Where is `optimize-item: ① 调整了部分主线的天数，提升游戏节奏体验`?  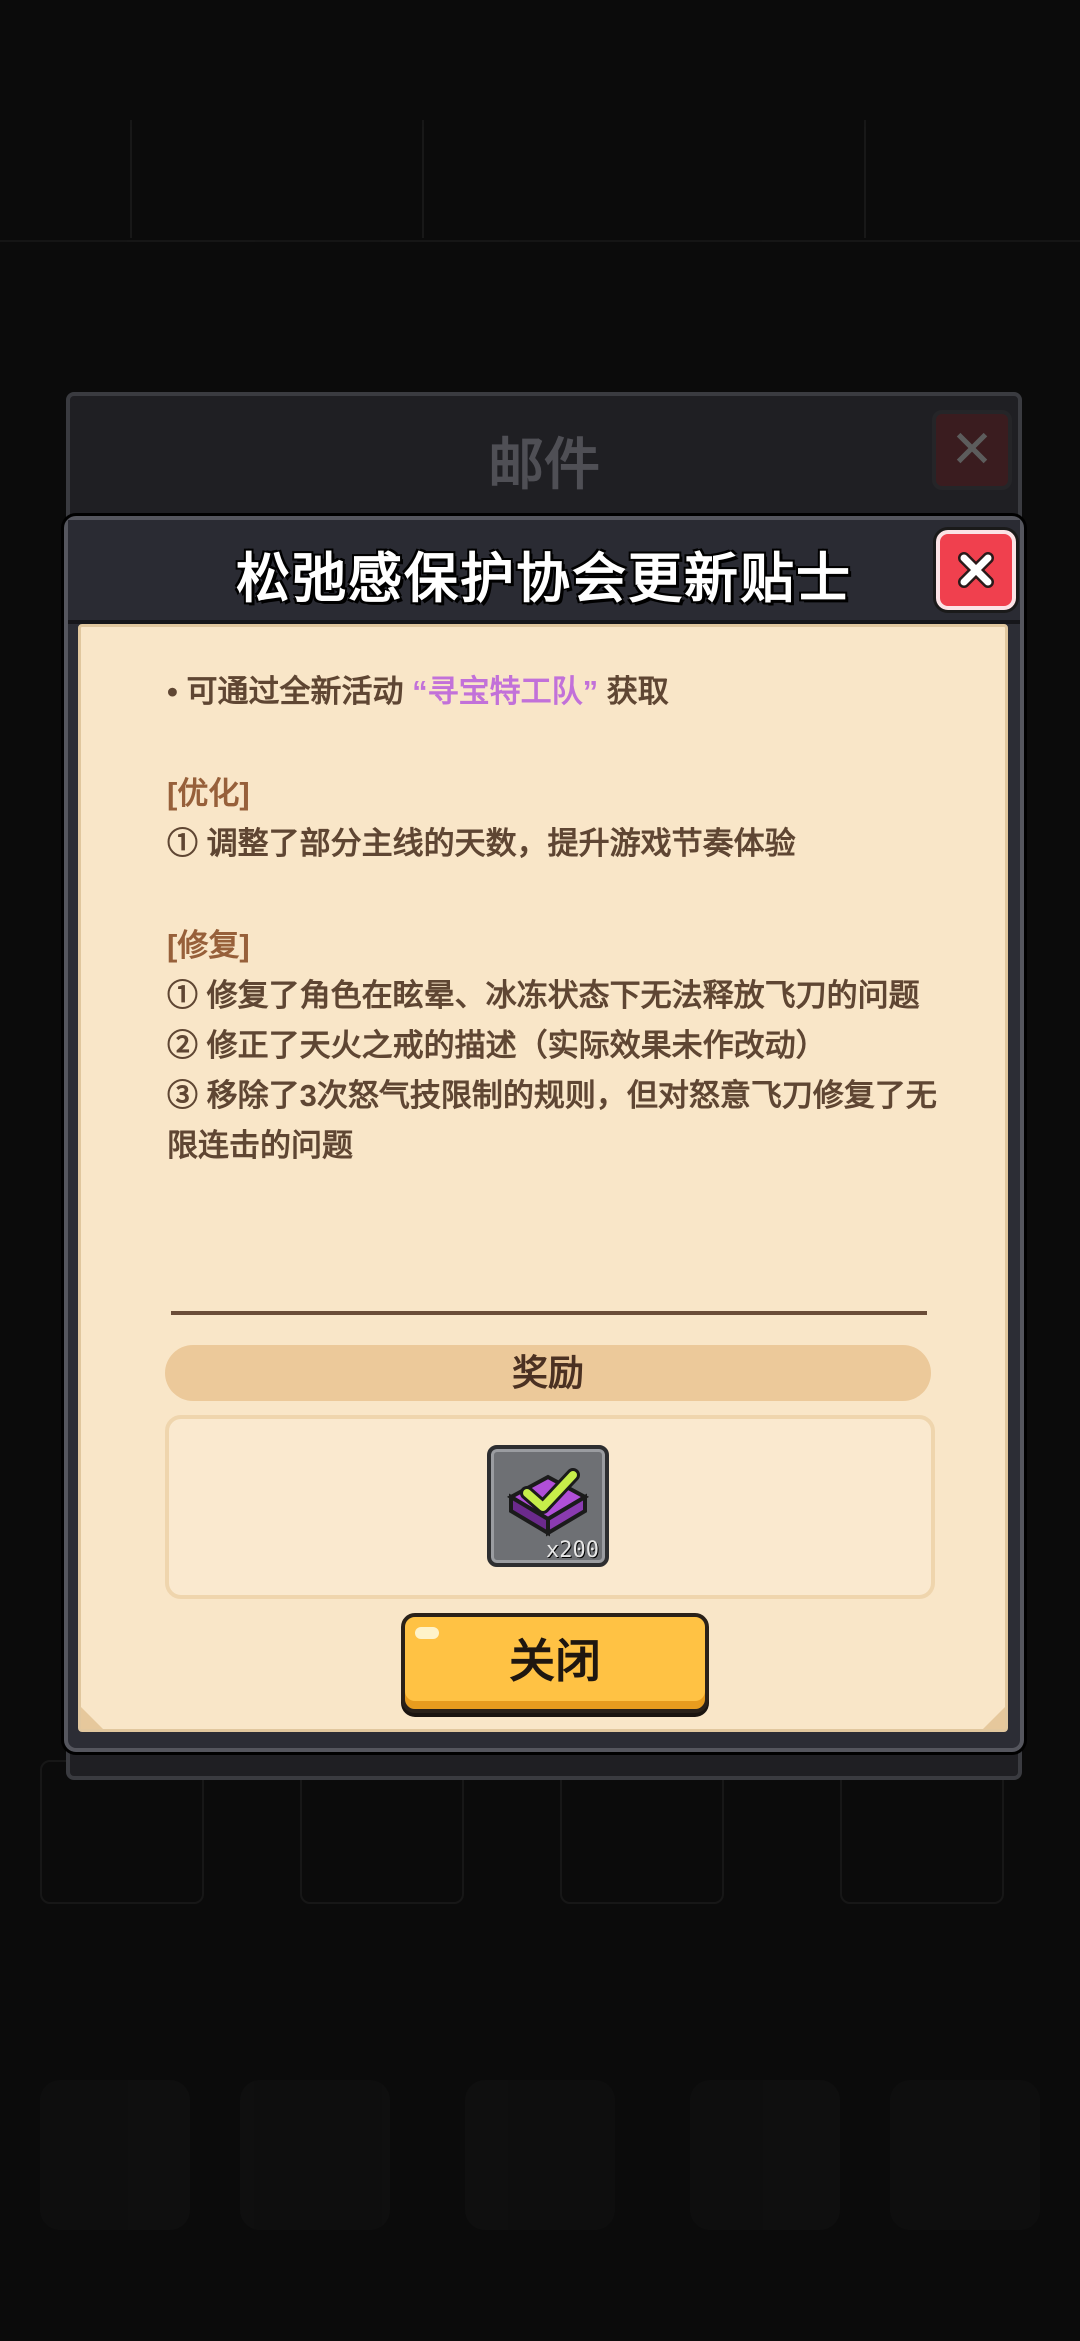 optimize-item: ① 调整了部分主线的天数，提升游戏节奏体验 is located at coordinates (481, 843).